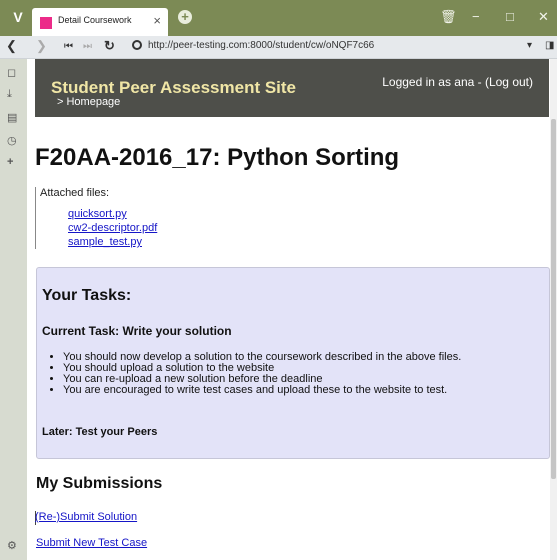 Image resolution: width=557 pixels, height=560 pixels. I want to click on maximize-button: □, so click(510, 16).